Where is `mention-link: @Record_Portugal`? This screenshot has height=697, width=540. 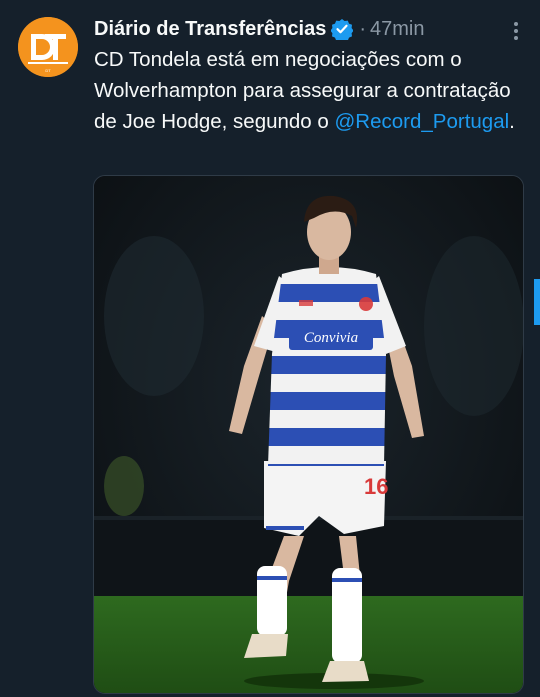
mention-link: @Record_Portugal is located at coordinates (422, 121).